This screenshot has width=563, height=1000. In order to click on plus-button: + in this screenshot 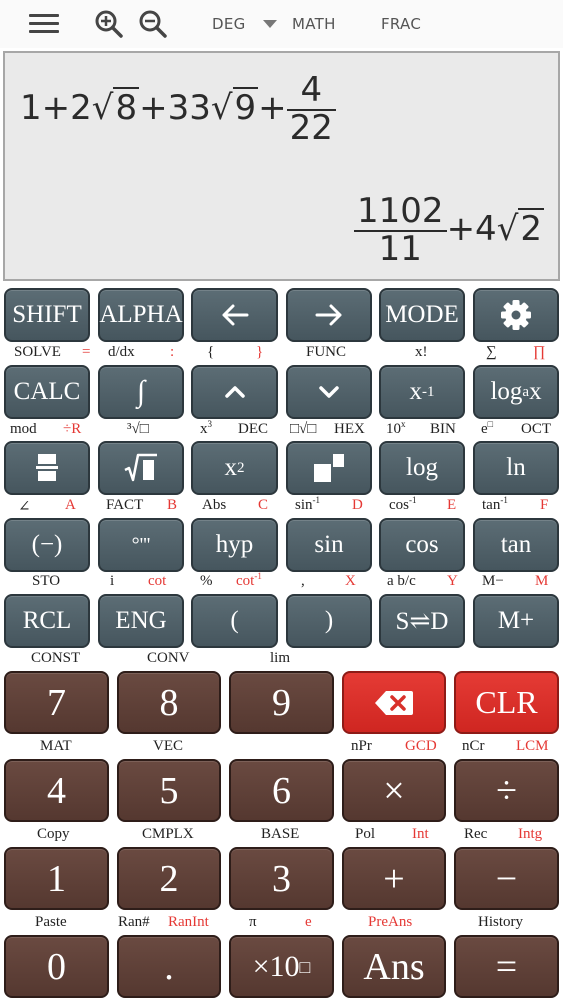, I will do `click(394, 878)`.